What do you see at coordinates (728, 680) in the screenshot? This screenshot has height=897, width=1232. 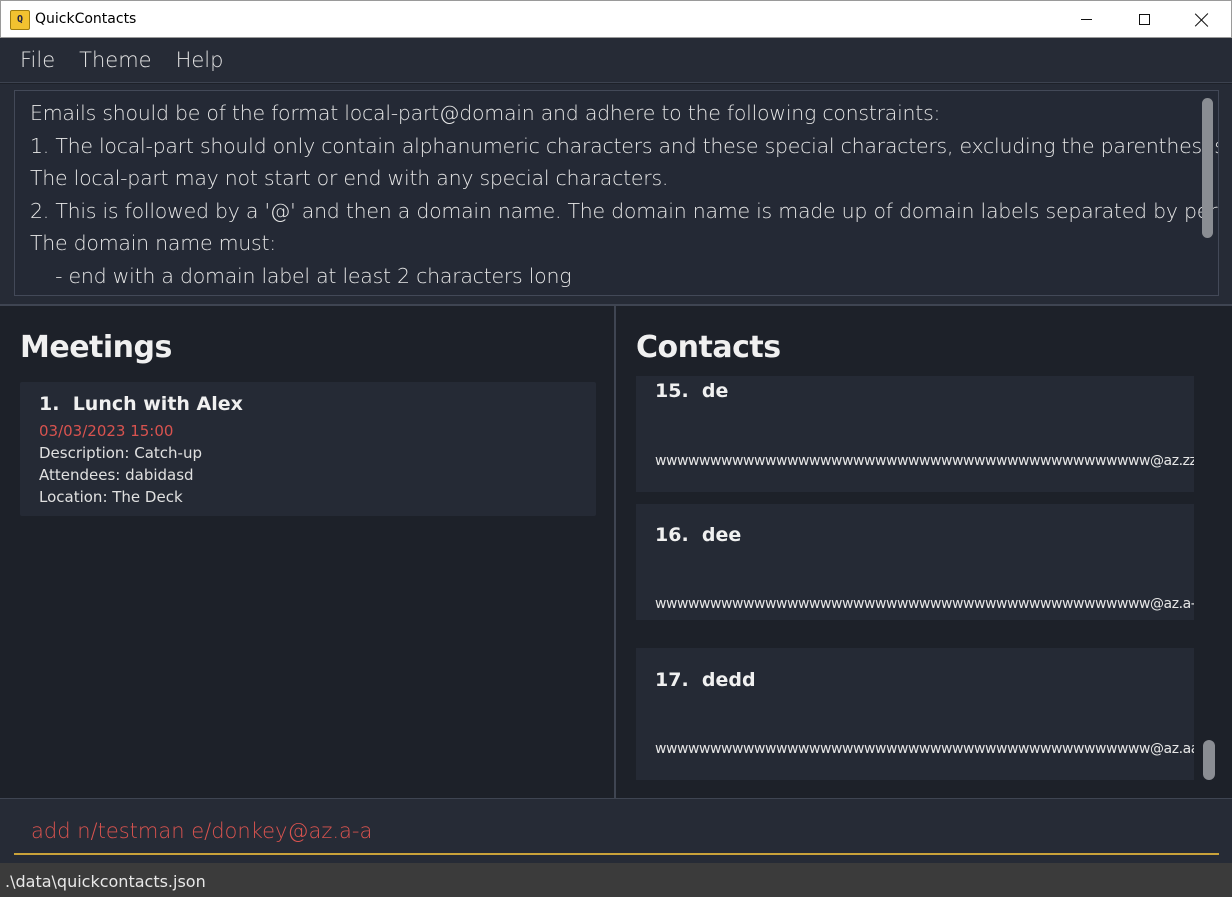 I see `contact-name: dedd` at bounding box center [728, 680].